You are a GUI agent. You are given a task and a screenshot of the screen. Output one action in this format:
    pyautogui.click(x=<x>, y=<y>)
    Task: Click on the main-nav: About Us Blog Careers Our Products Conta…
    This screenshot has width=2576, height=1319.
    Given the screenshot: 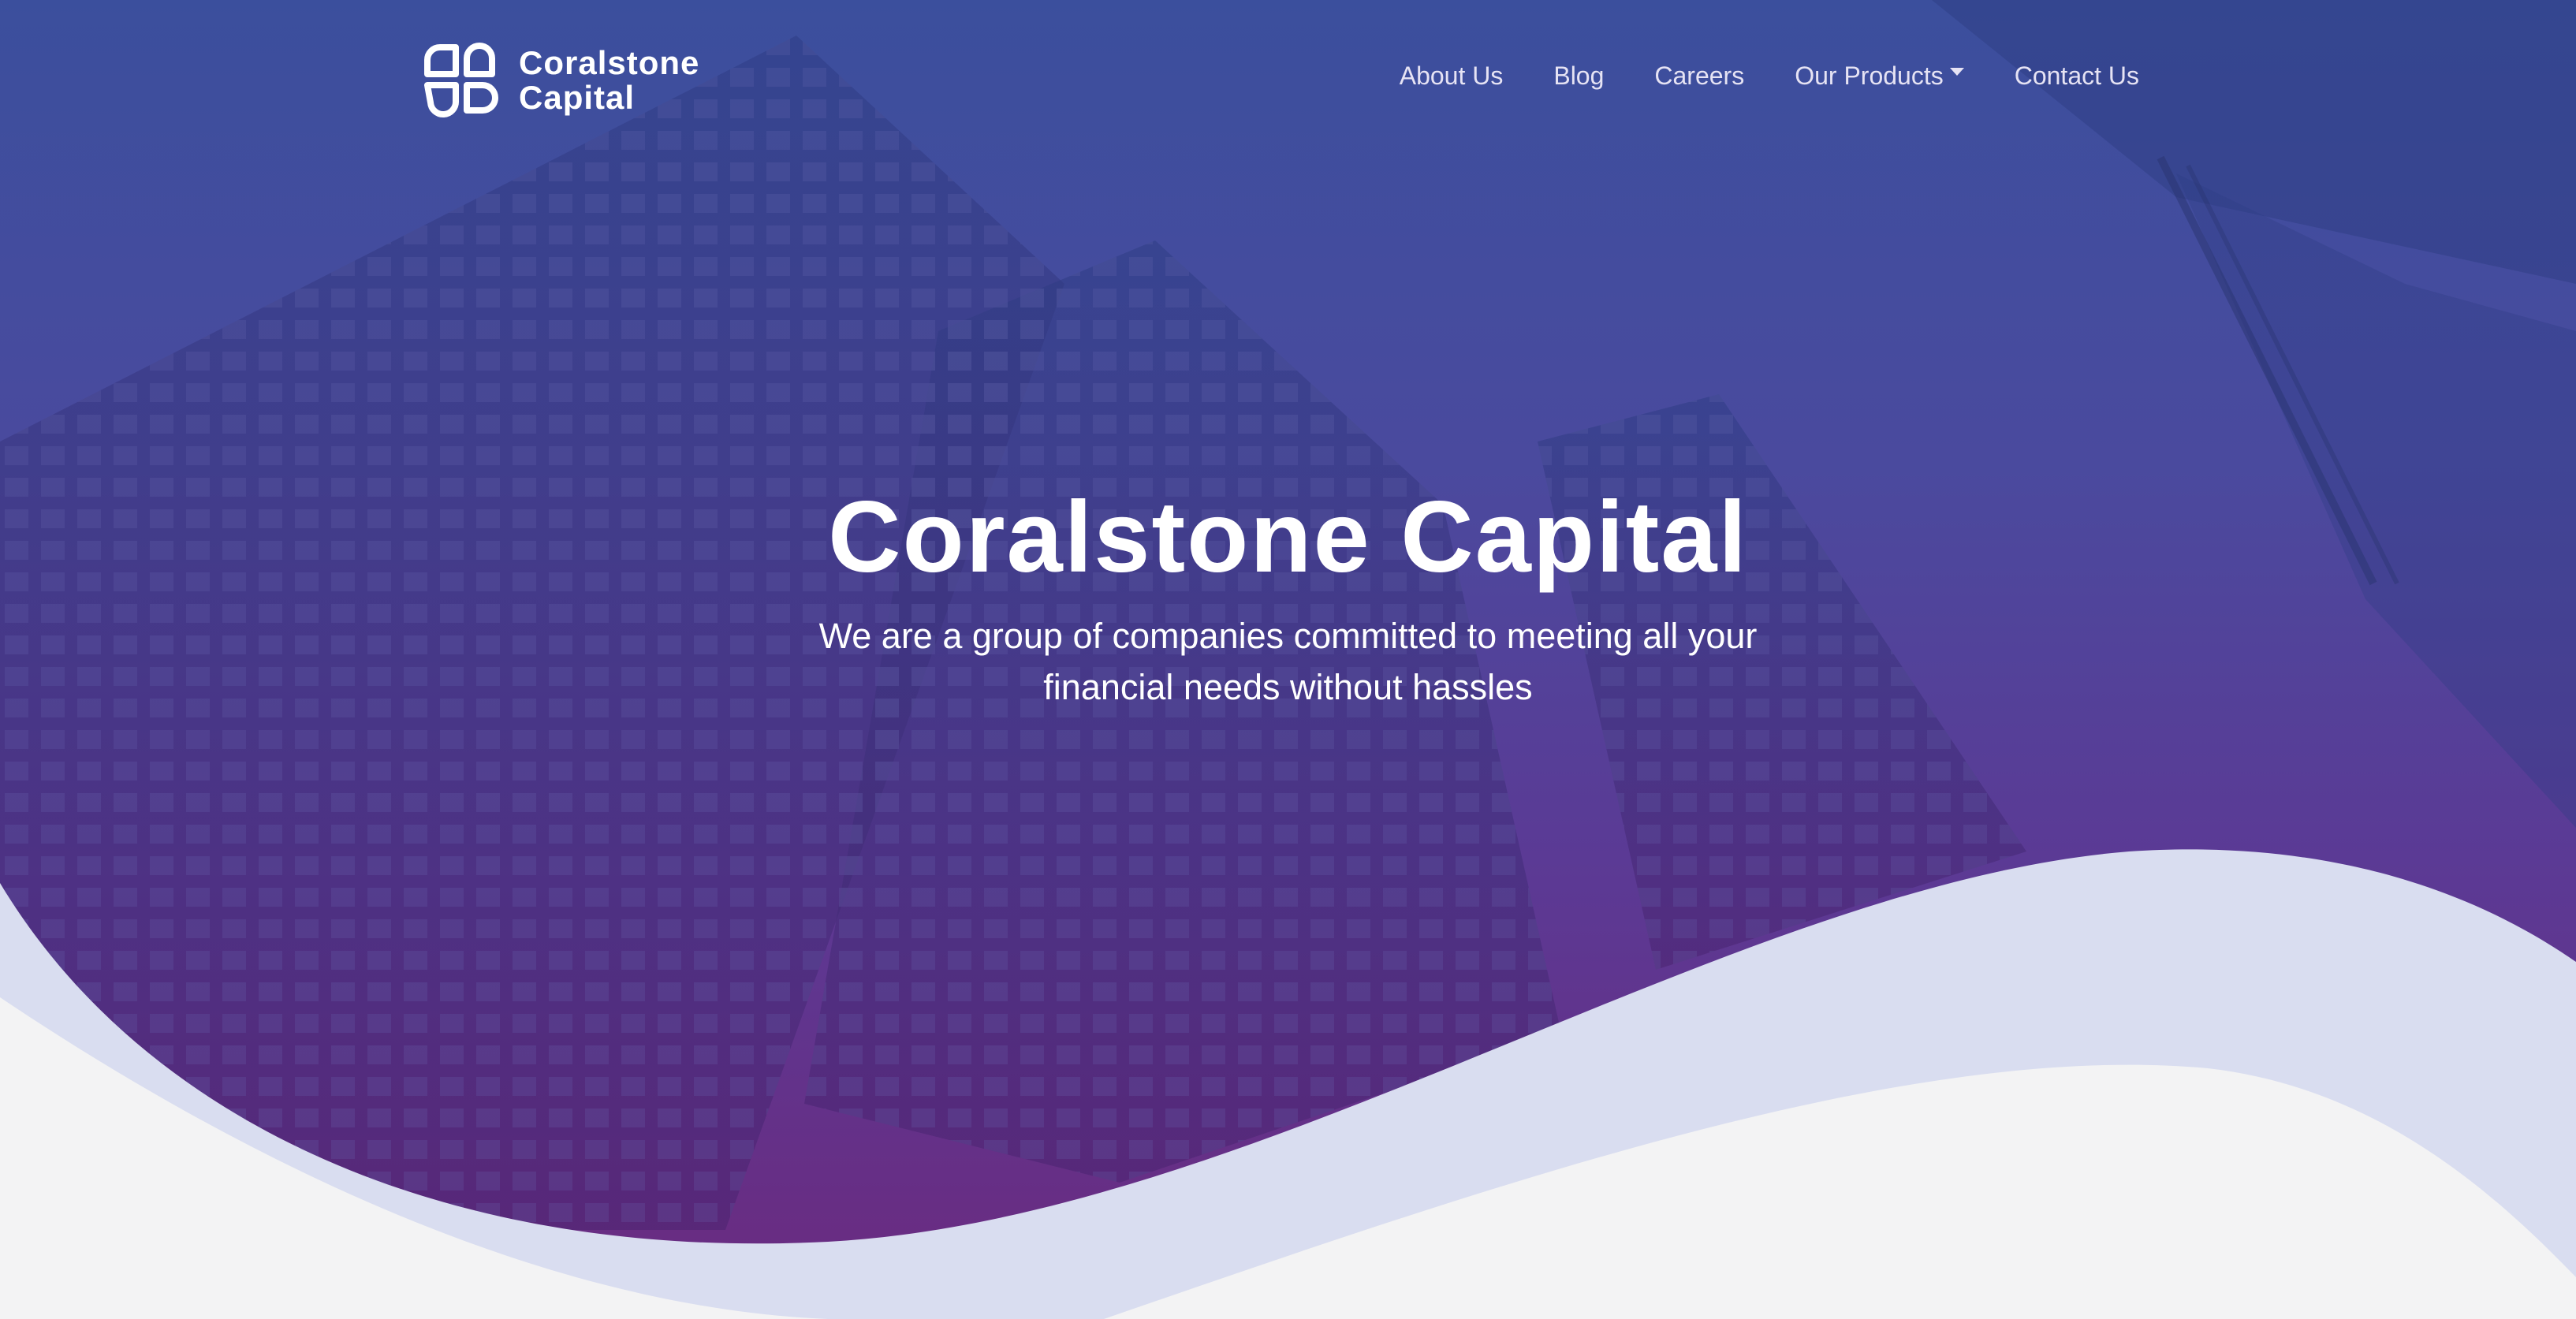 What is the action you would take?
    pyautogui.click(x=1769, y=76)
    